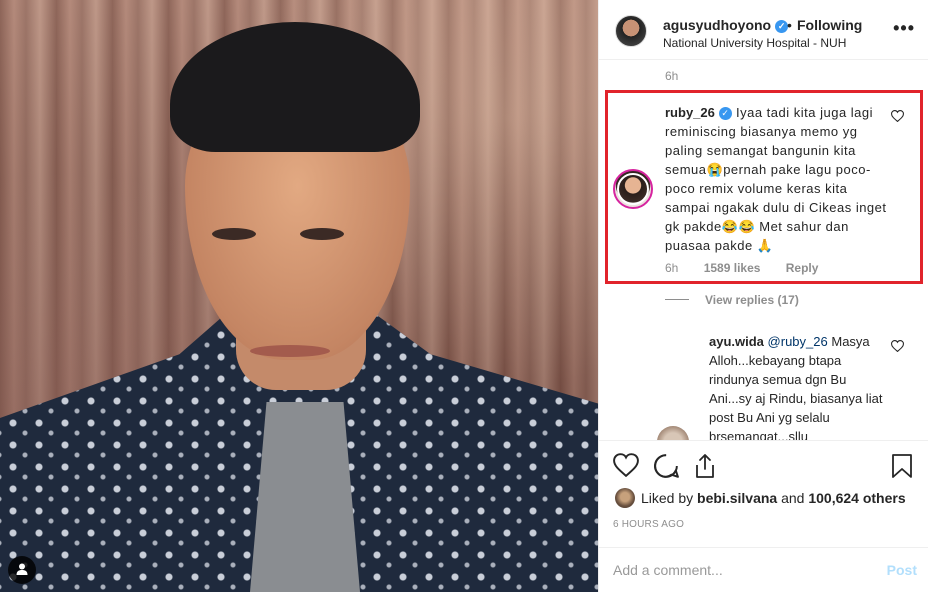  I want to click on reply-author: ayu.wida, so click(736, 341).